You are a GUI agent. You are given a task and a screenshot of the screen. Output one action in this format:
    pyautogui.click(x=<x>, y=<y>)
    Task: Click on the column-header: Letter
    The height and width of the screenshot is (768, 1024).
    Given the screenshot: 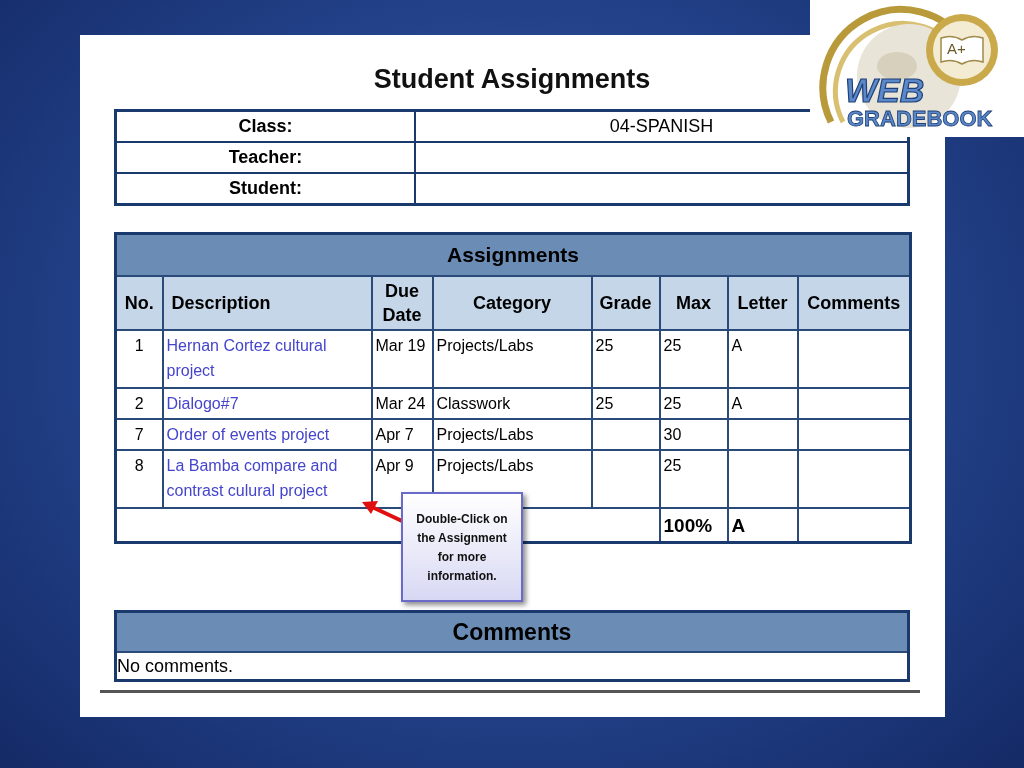 What is the action you would take?
    pyautogui.click(x=762, y=303)
    